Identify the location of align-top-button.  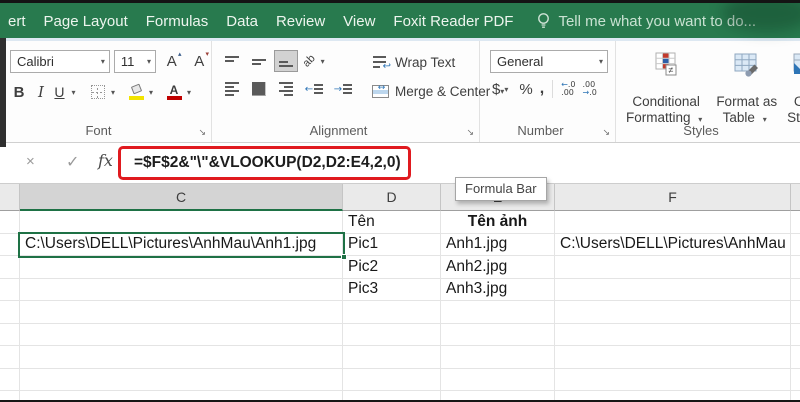
(232, 61).